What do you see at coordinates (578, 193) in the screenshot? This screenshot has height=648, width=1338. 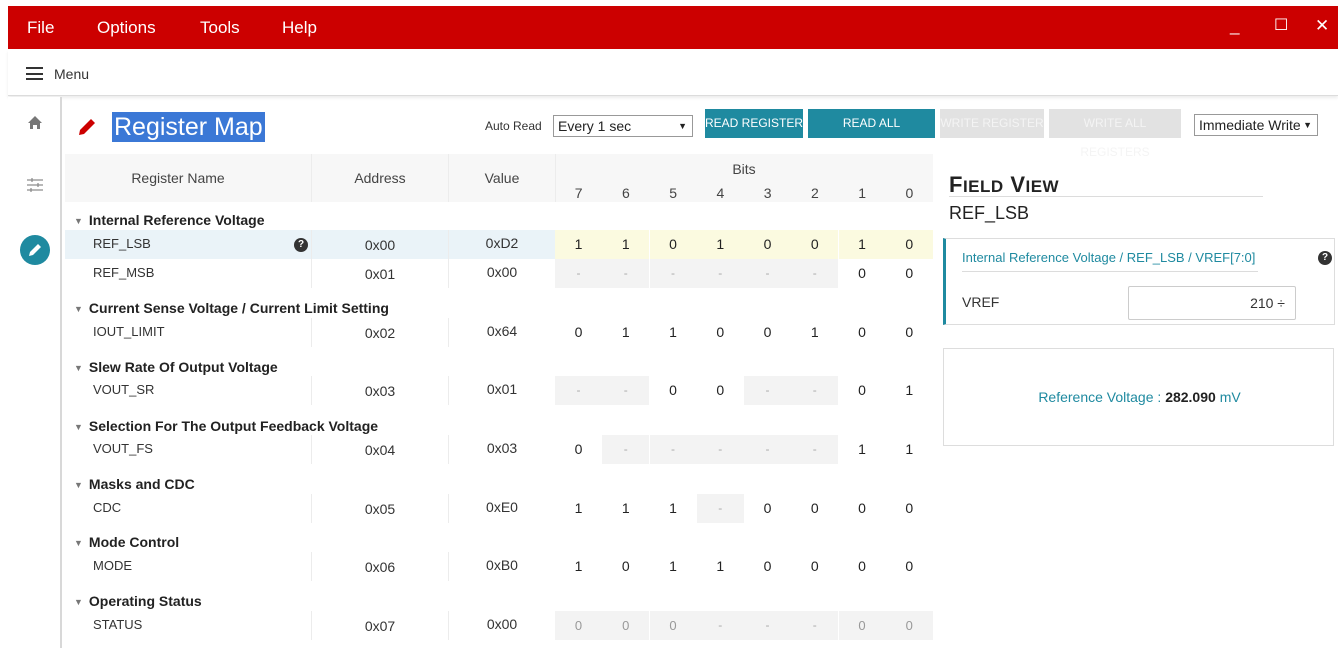 I see `header-bit-7: 7` at bounding box center [578, 193].